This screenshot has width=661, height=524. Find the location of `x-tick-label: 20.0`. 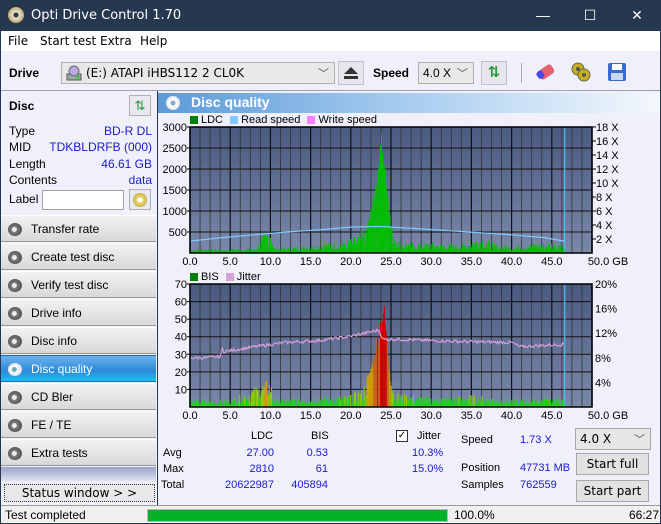

x-tick-label: 20.0 is located at coordinates (350, 416).